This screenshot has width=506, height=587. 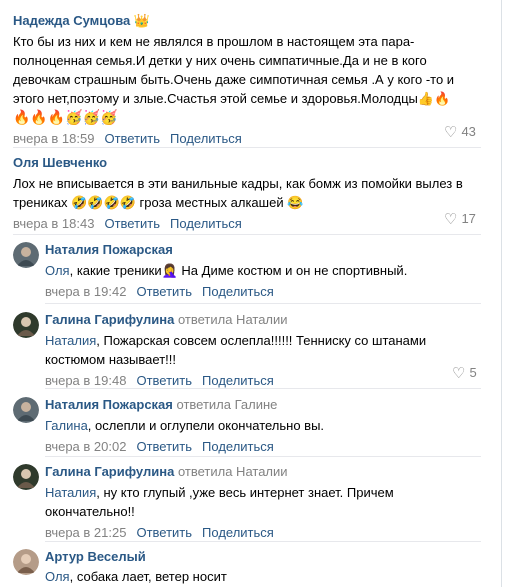 I want to click on author-name: Артур Веселый, so click(x=265, y=557).